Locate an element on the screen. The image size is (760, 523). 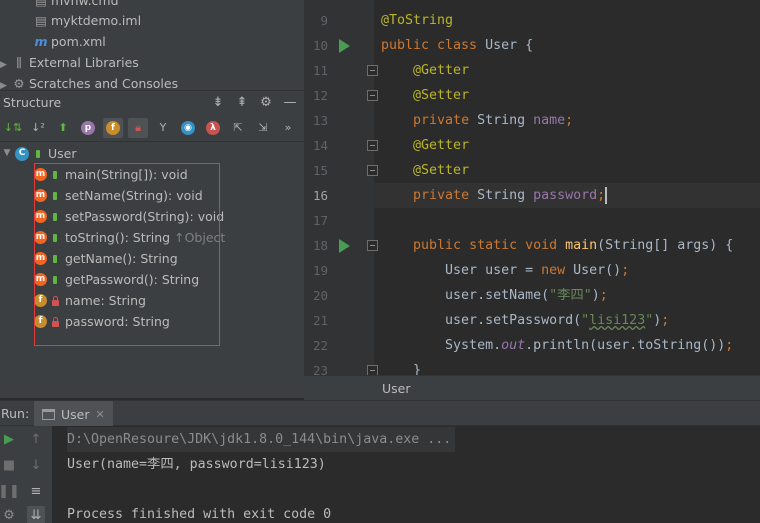
code-line: user.setName("李四"); is located at coordinates (494, 295).